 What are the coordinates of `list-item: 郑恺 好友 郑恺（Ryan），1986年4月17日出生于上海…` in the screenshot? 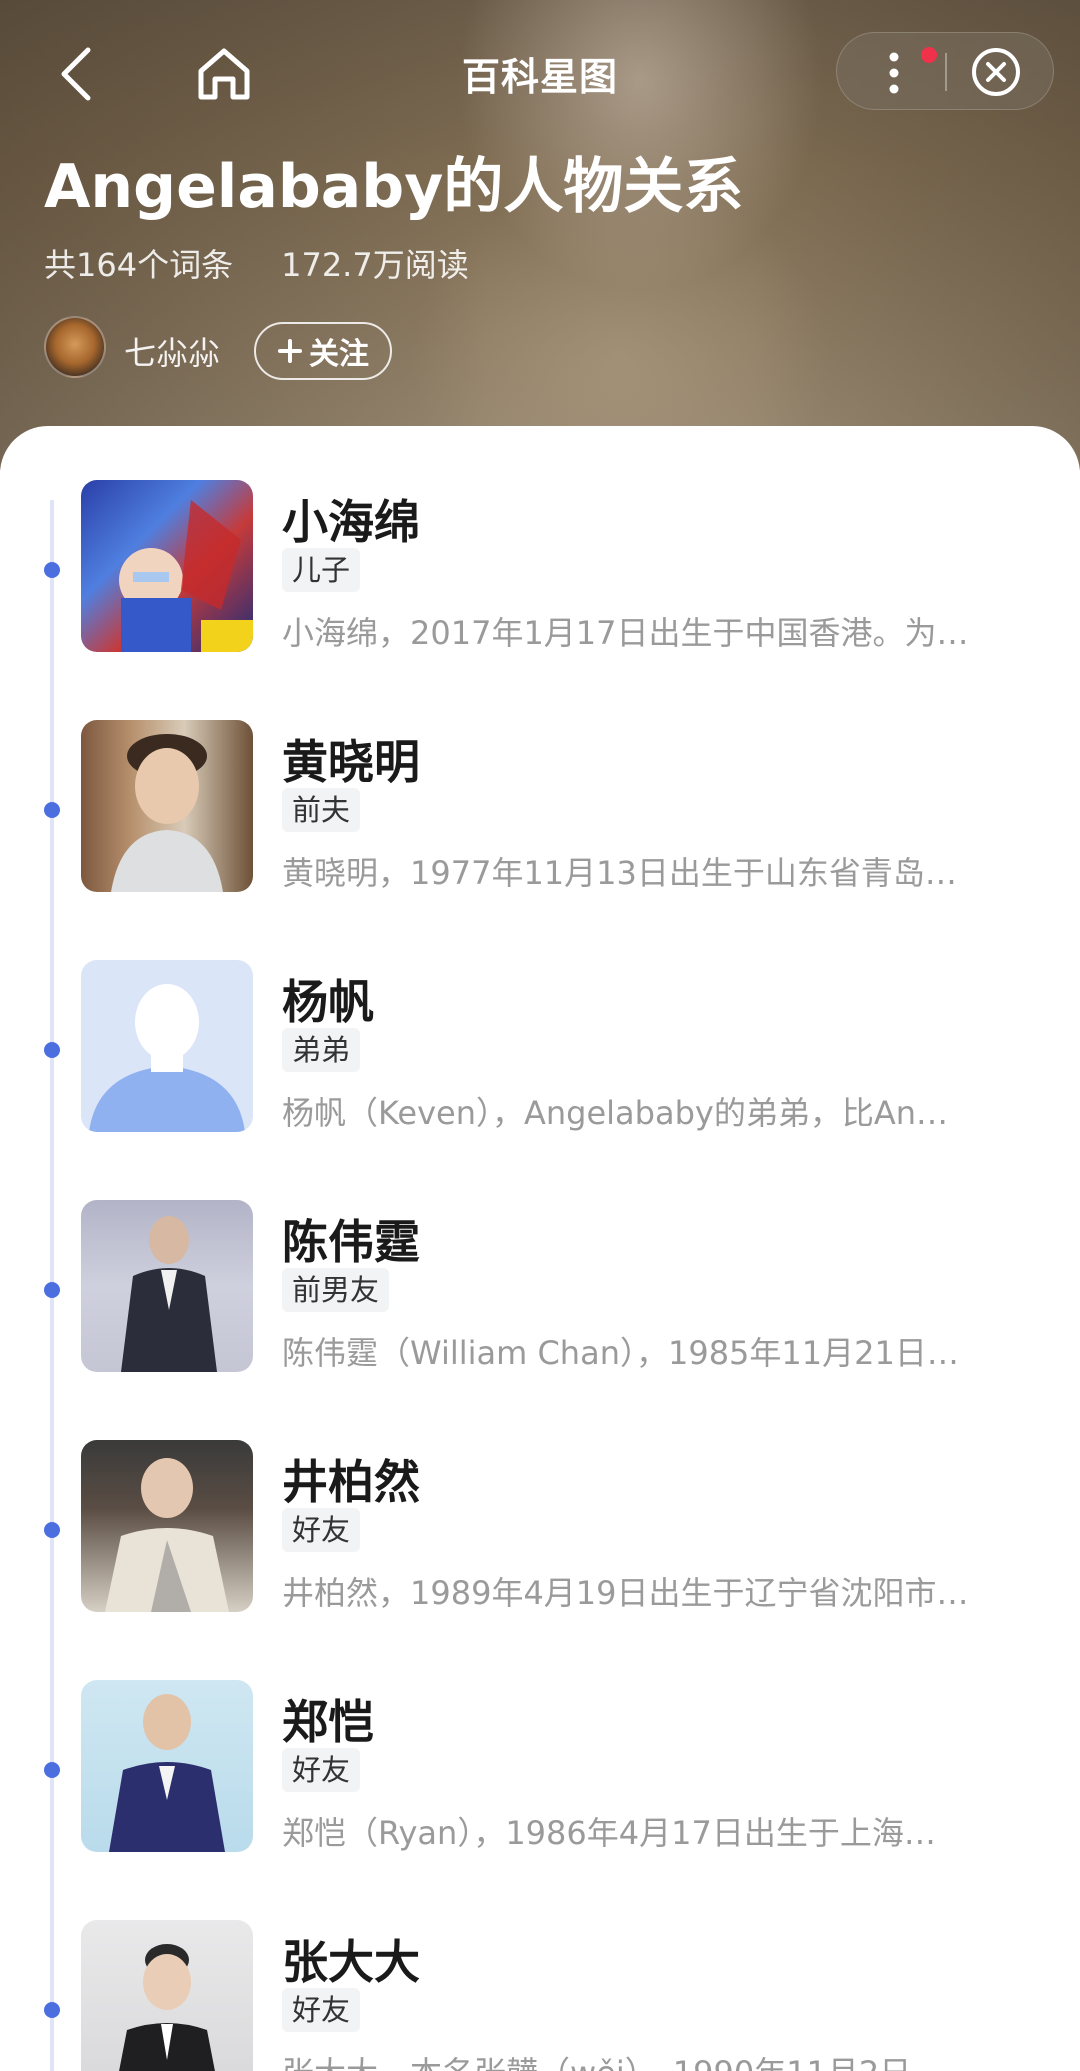 It's located at (540, 1800).